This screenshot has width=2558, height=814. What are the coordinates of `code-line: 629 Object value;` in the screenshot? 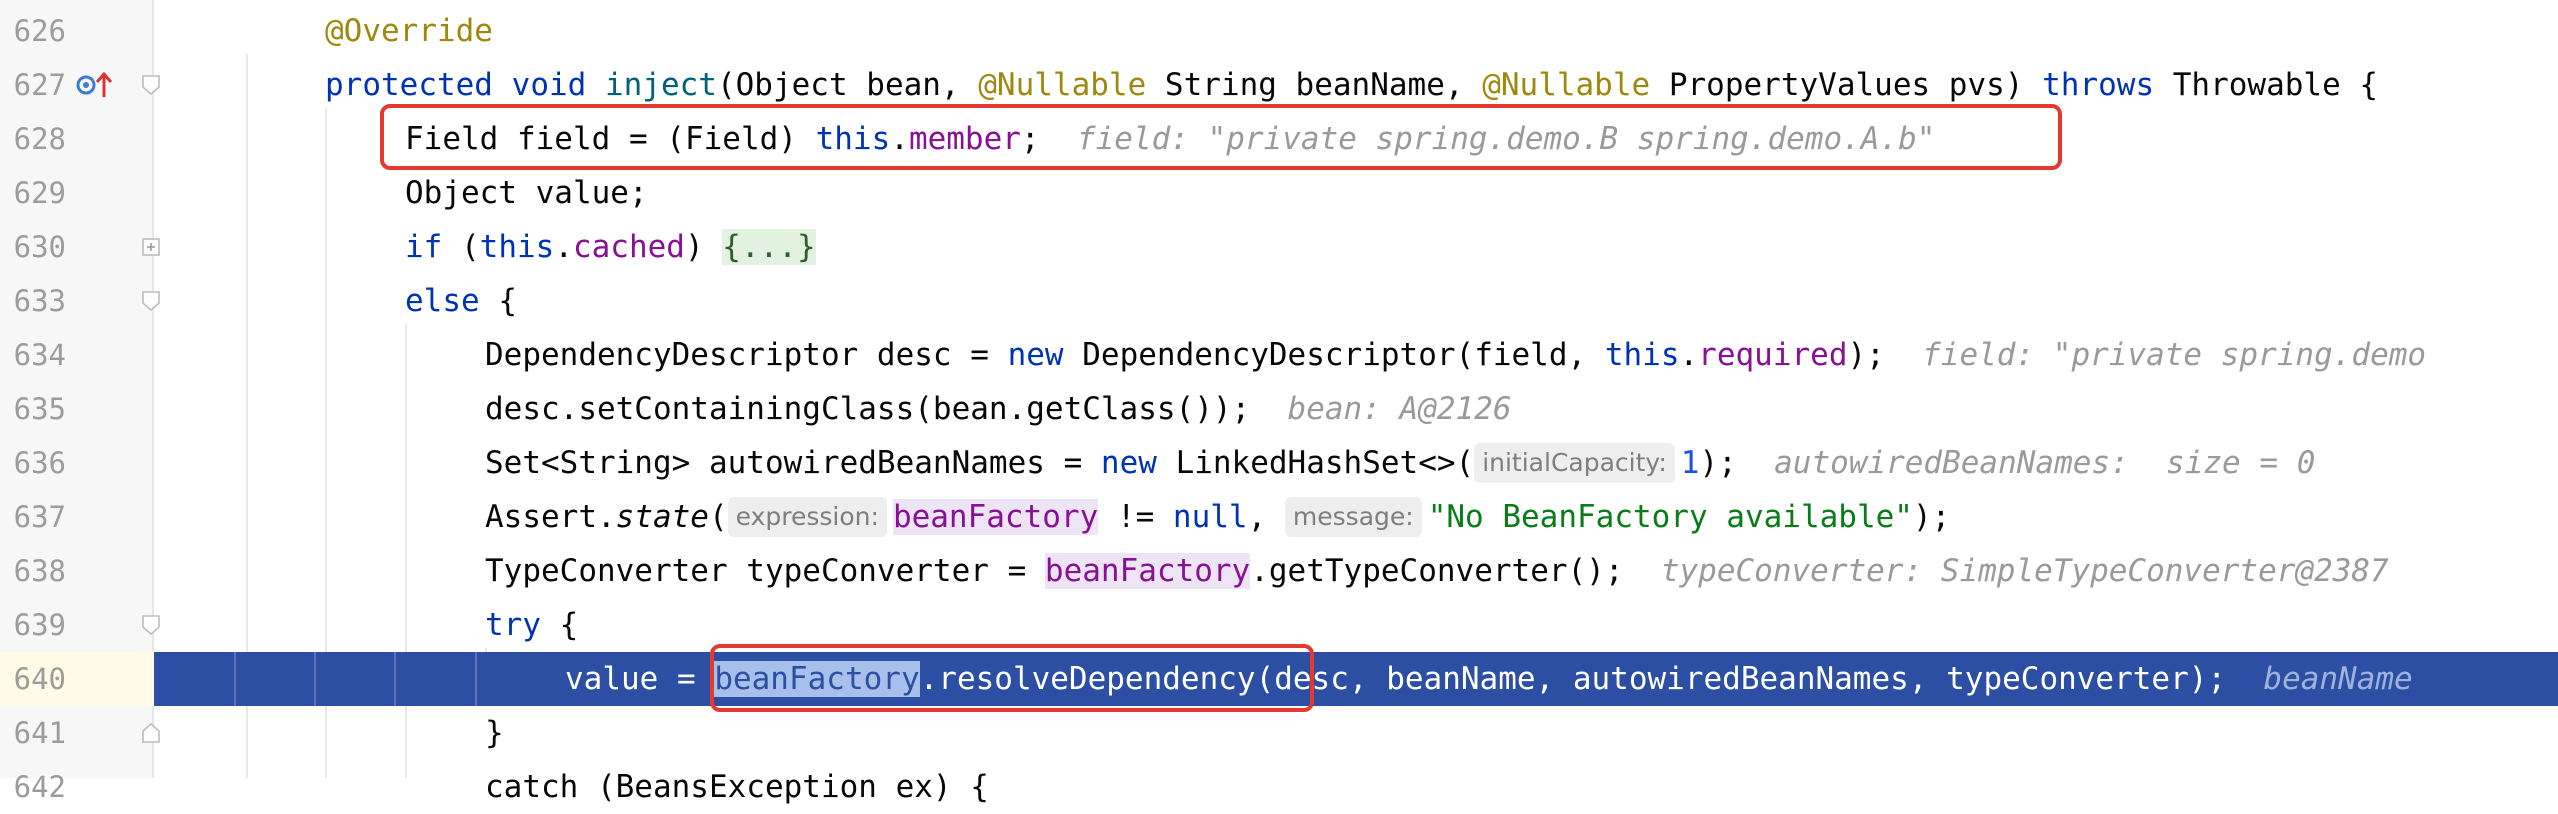 It's located at (1279, 193).